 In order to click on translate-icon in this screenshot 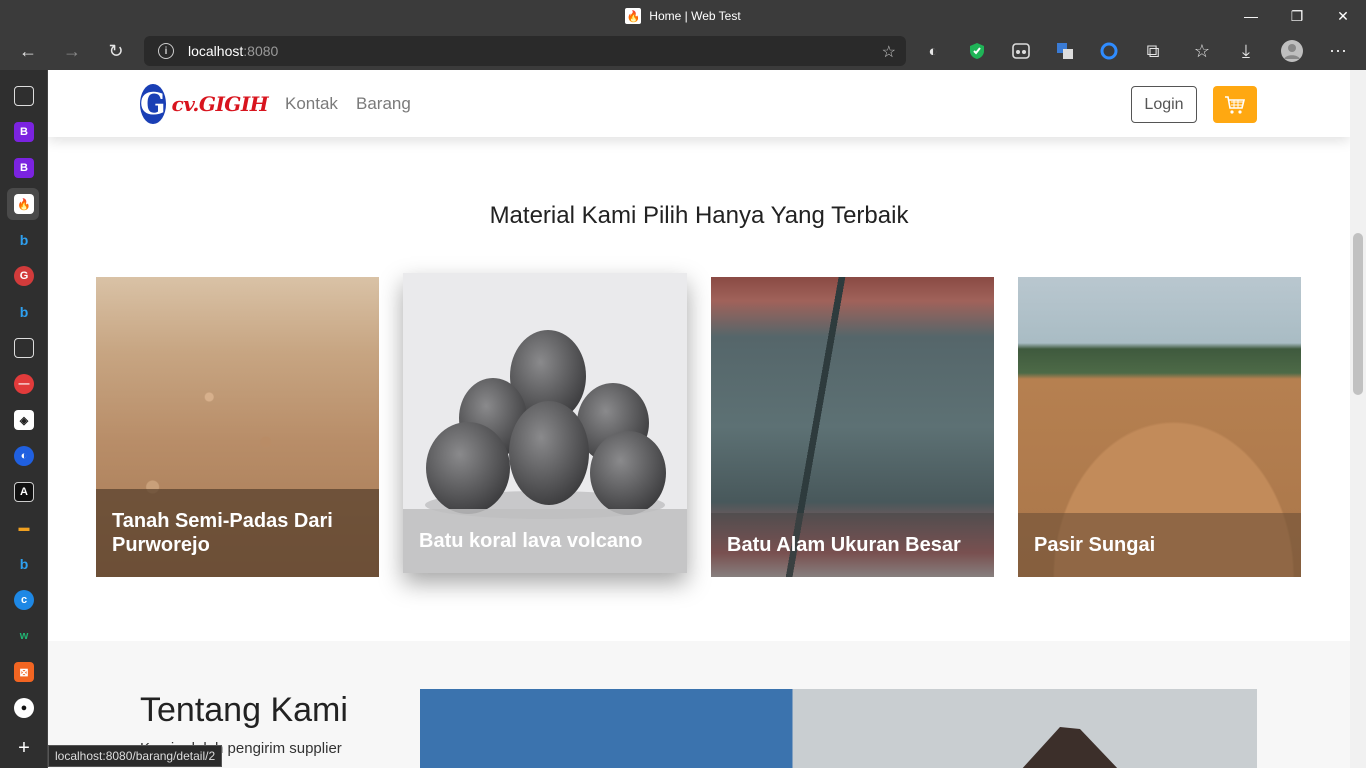, I will do `click(1065, 51)`.